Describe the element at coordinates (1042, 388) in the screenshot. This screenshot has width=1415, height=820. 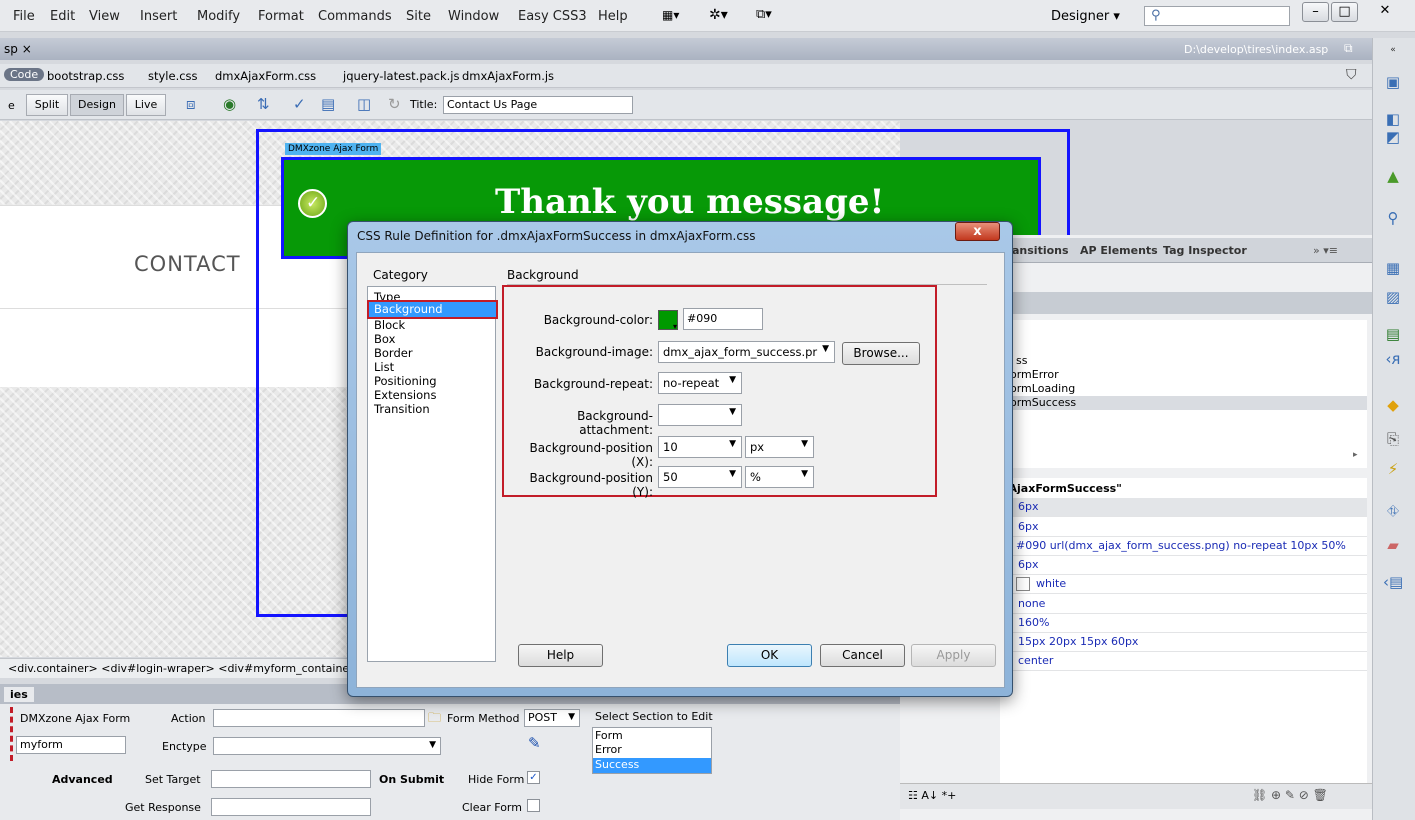
I see `rule-item: ormLoading` at that location.